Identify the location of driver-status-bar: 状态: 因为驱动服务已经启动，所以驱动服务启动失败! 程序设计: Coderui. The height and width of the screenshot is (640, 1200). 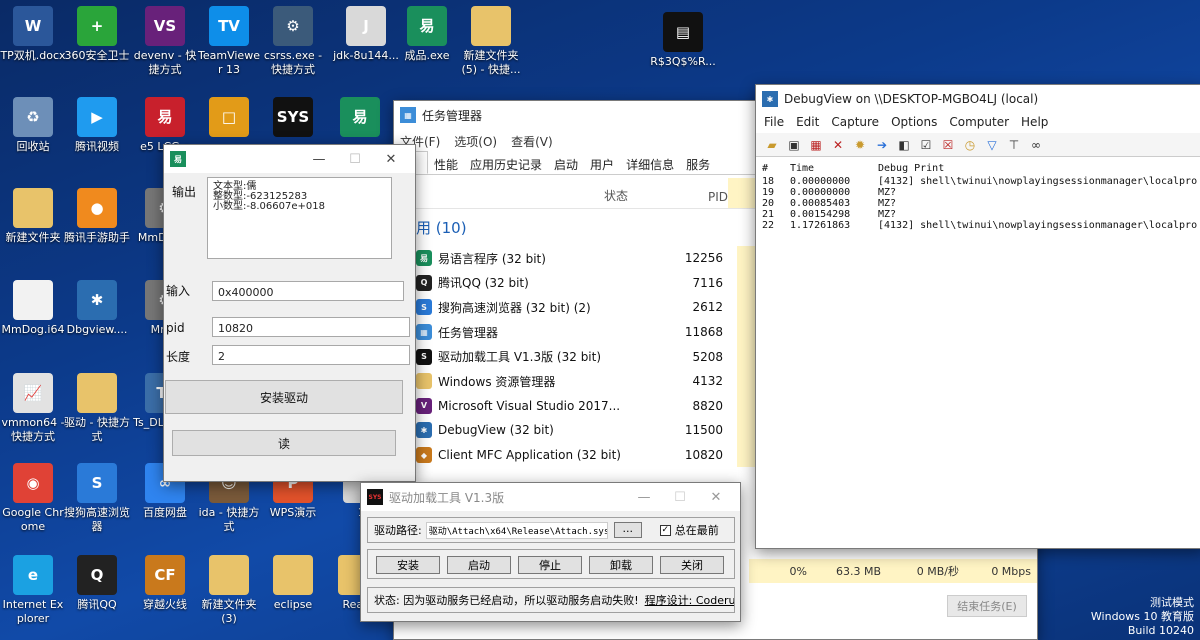
(551, 600).